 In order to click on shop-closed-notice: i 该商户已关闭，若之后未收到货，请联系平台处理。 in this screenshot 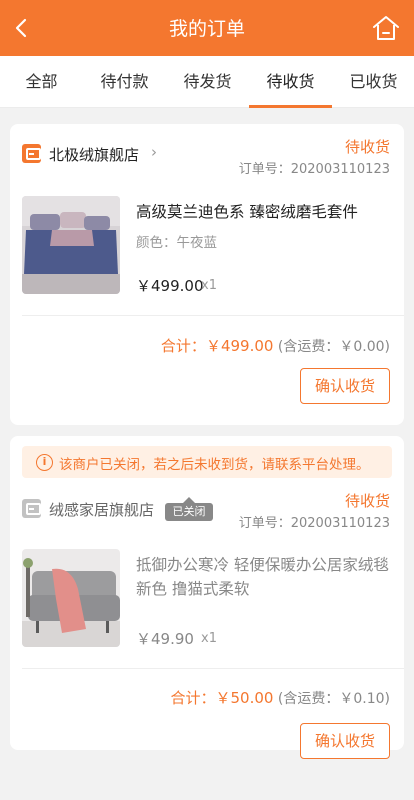, I will do `click(207, 462)`.